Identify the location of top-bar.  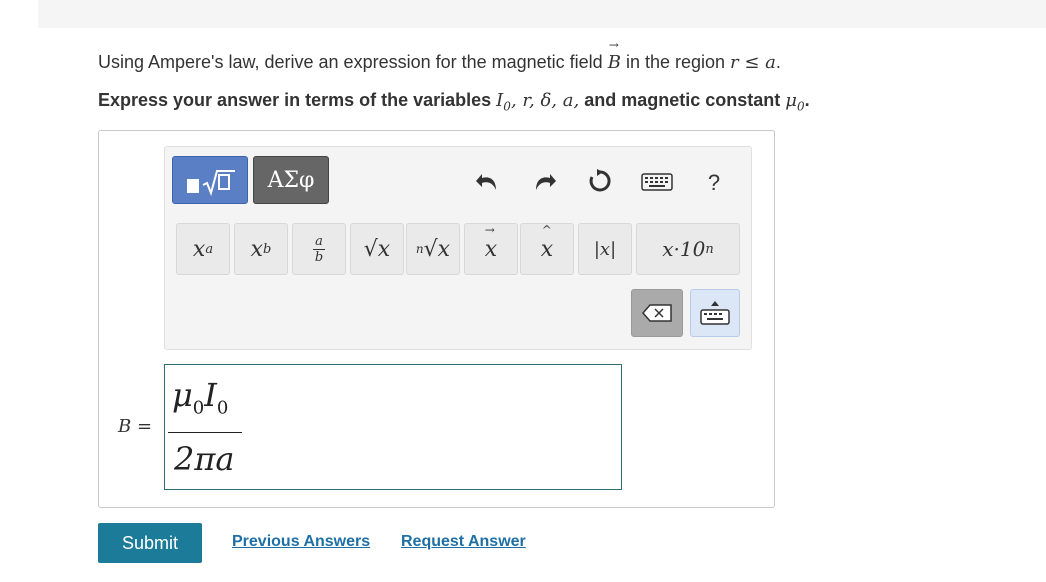
(542, 14).